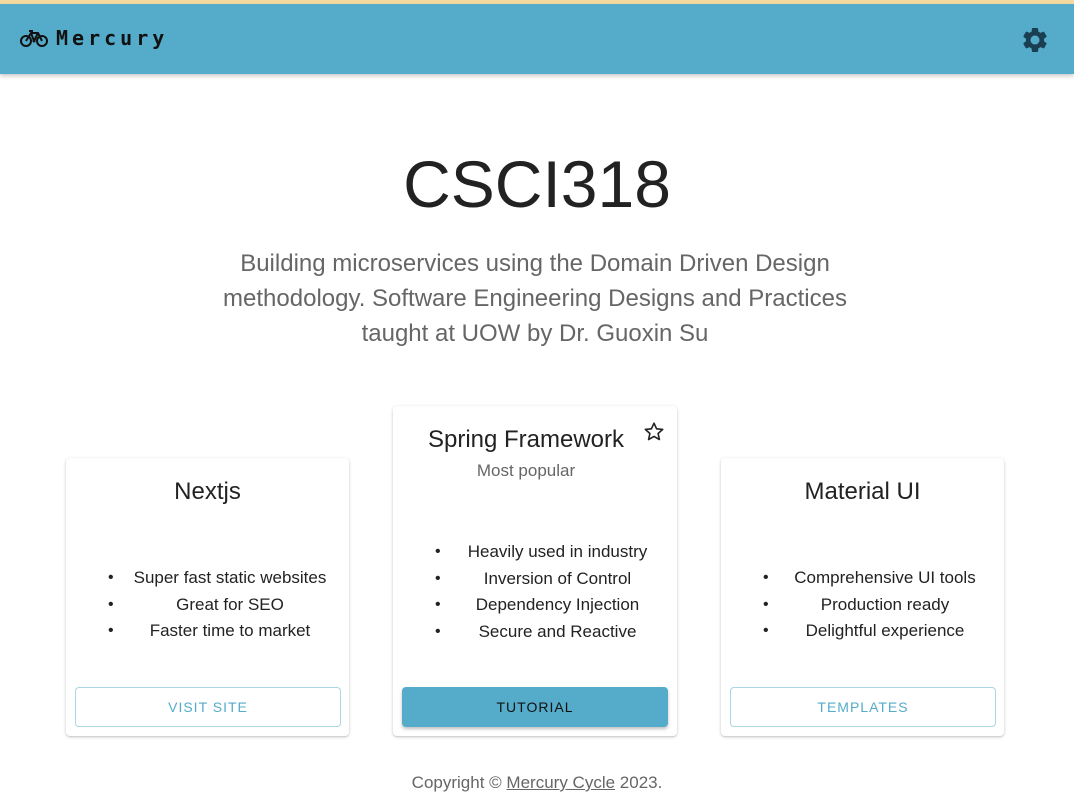 Image resolution: width=1074 pixels, height=808 pixels. Describe the element at coordinates (207, 631) in the screenshot. I see `feature-item: Faster time to market` at that location.